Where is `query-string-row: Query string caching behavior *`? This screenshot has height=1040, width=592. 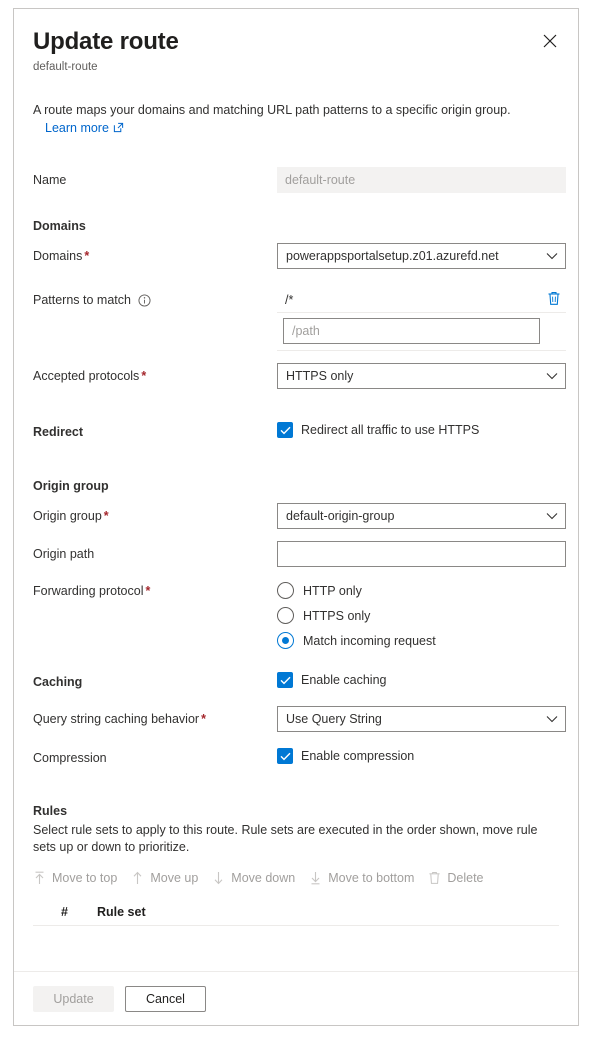
query-string-row: Query string caching behavior * is located at coordinates (296, 719).